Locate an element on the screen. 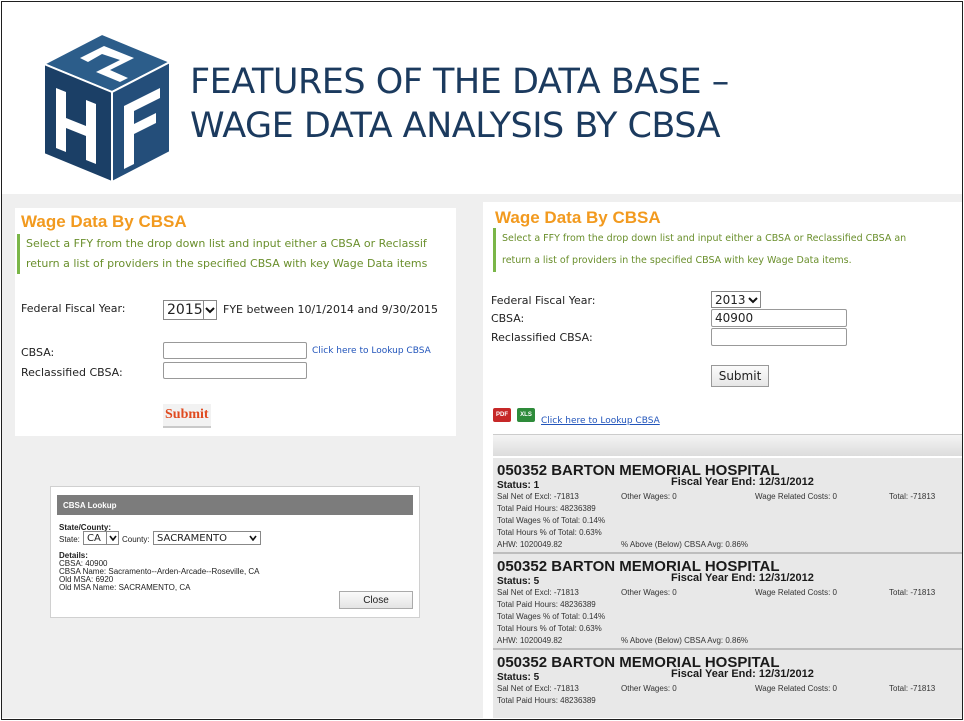  cbsa-input is located at coordinates (235, 350).